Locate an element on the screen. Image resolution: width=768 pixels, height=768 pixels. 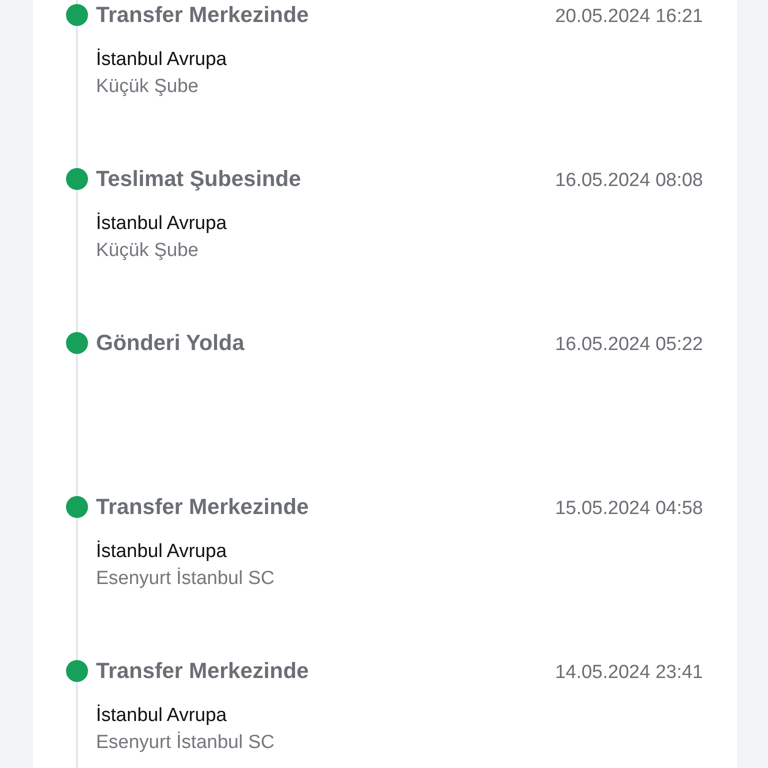
event-date: 15.05.2024 04:58 is located at coordinates (629, 509).